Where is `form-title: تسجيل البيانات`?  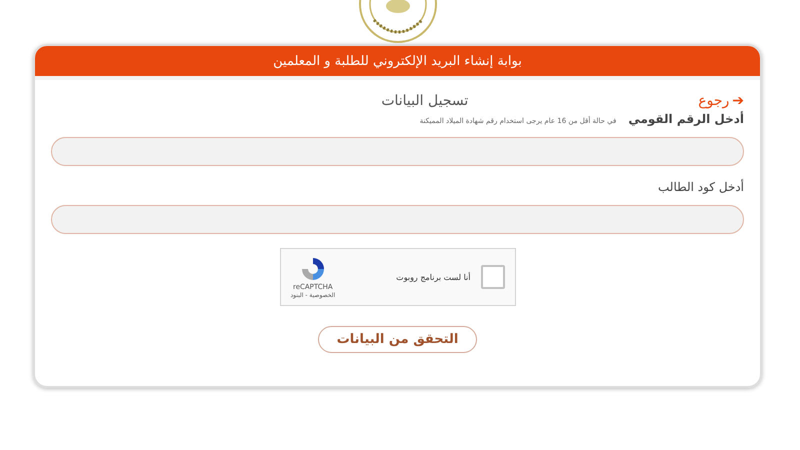
form-title: تسجيل البيانات is located at coordinates (424, 101).